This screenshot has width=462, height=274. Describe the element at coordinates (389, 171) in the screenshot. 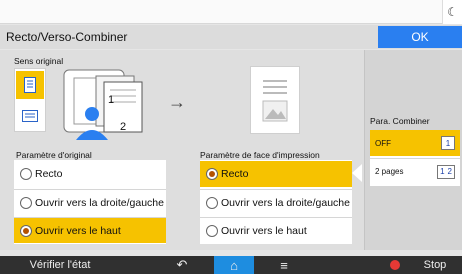

I see `option-label: 2 pages` at that location.